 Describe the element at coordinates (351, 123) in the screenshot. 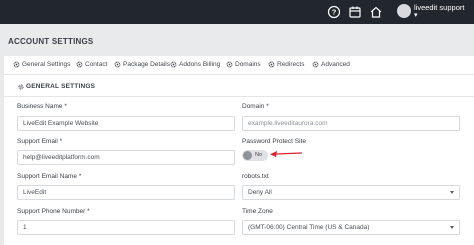

I see `domain-input: example.liveeditaurora.com` at that location.